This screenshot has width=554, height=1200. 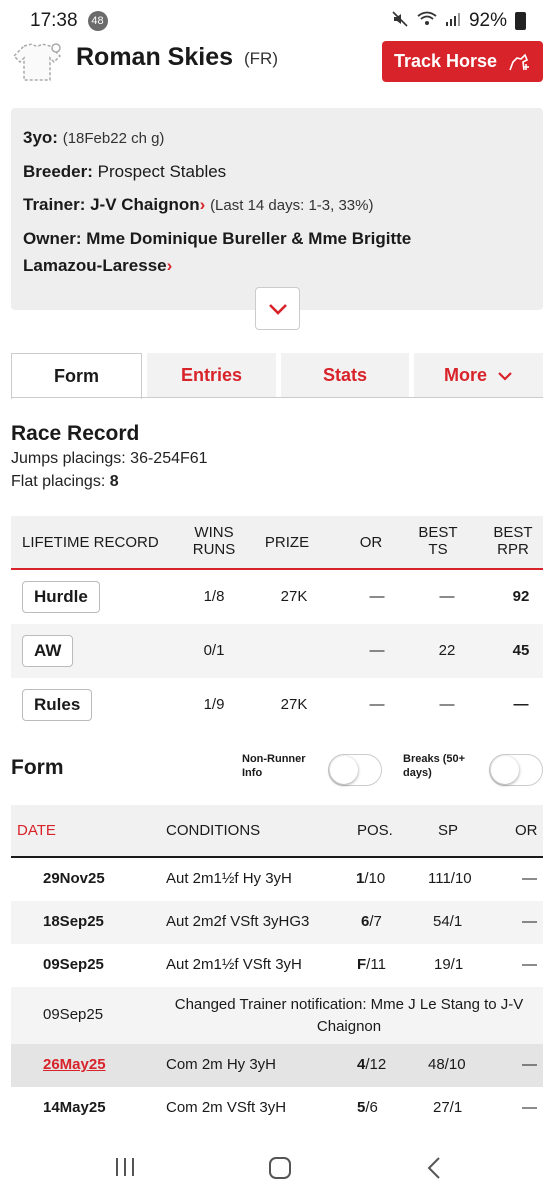 I want to click on col-rpr: RPR, so click(x=513, y=549).